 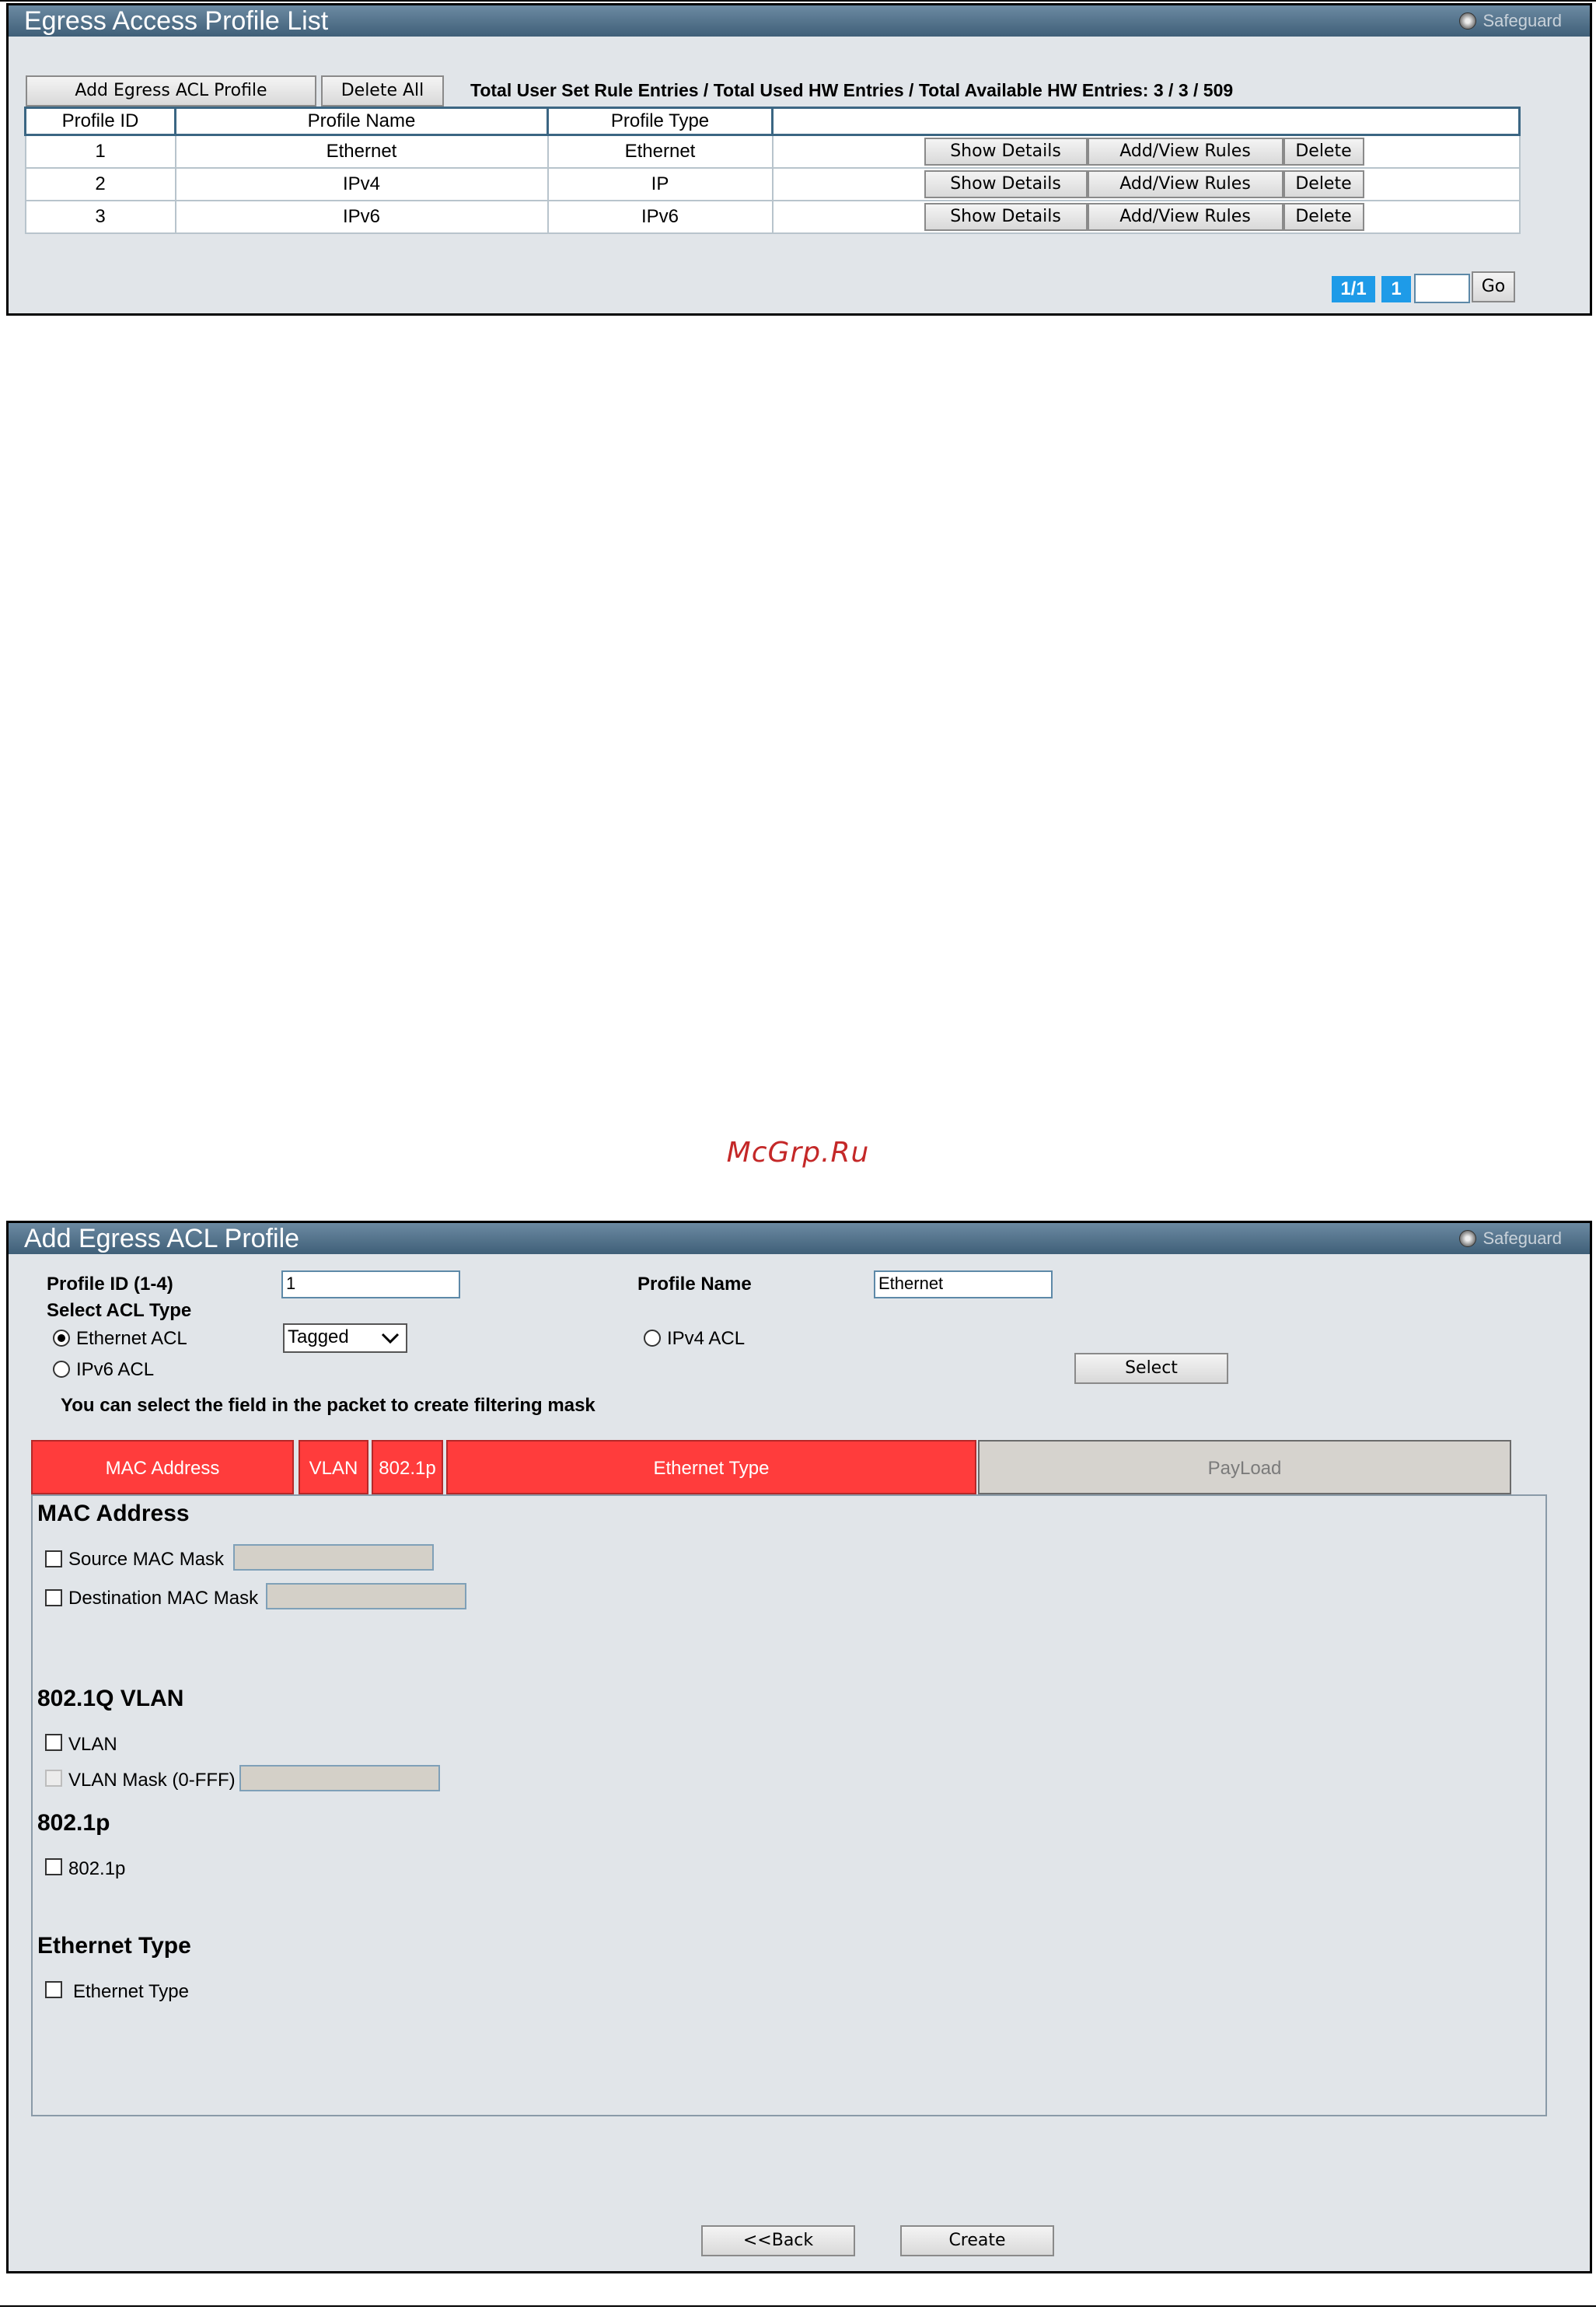 I want to click on tab-vlan: VLAN, so click(x=334, y=1467).